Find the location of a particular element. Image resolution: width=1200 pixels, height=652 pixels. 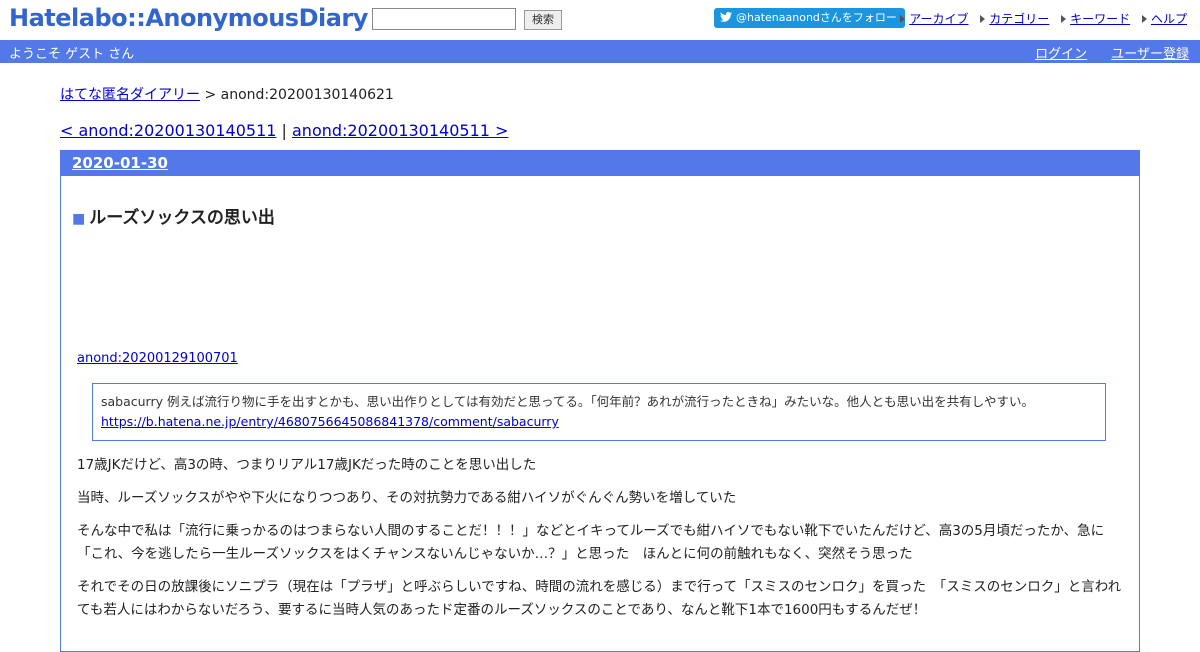

nav-category: カテゴリー is located at coordinates (1014, 19).